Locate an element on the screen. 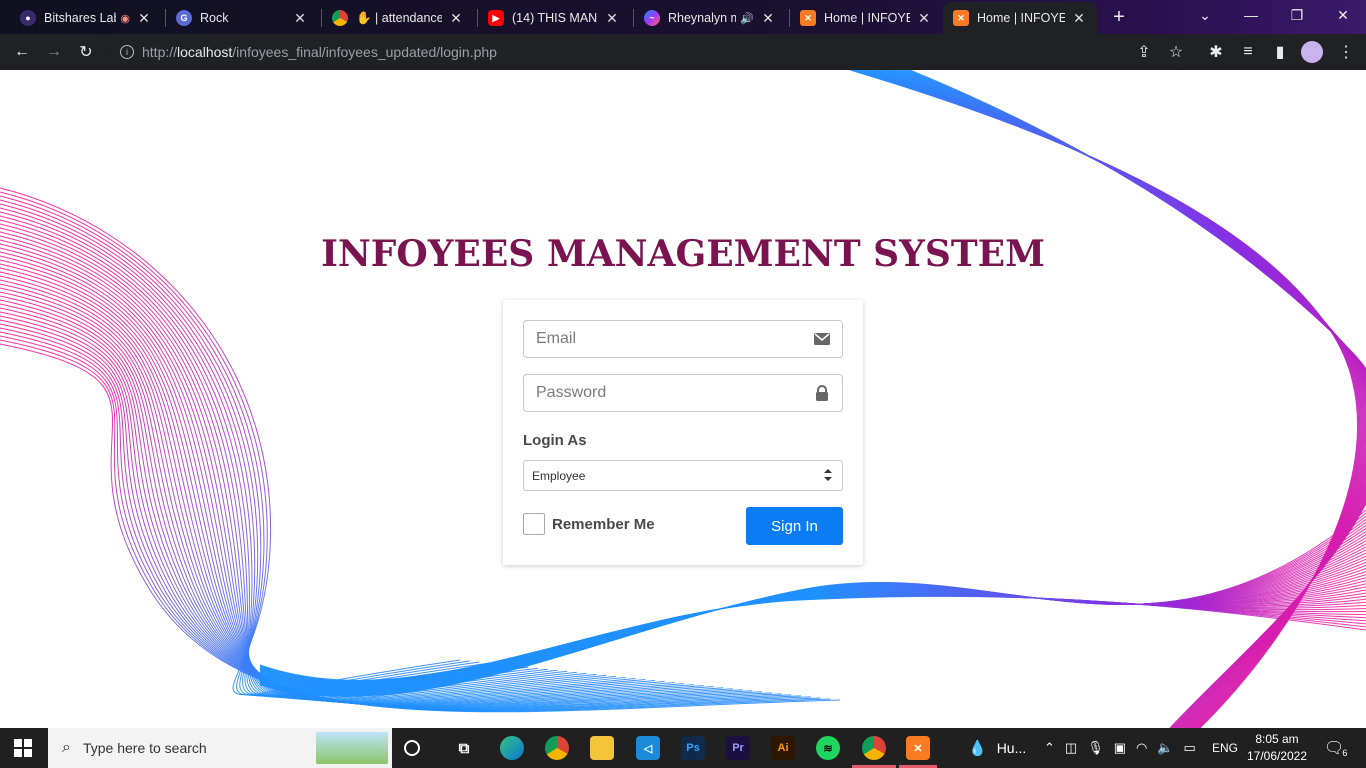 The height and width of the screenshot is (768, 1366). close-window-button: ✕ is located at coordinates (1343, 15).